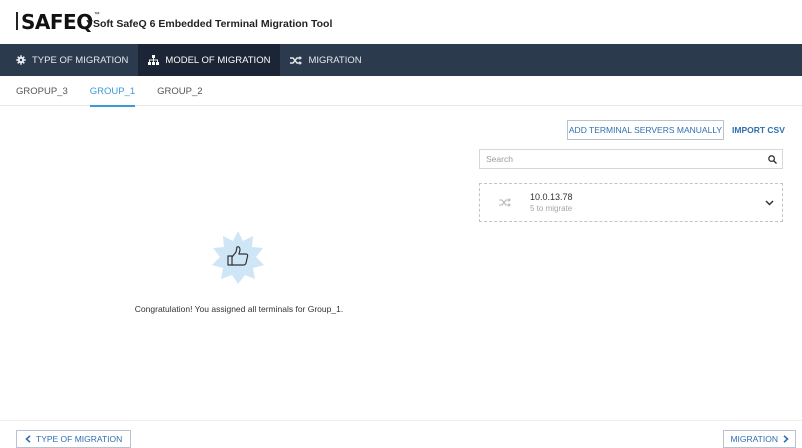 The width and height of the screenshot is (802, 448). What do you see at coordinates (57, 22) in the screenshot?
I see `logo-text: SAFEQ` at bounding box center [57, 22].